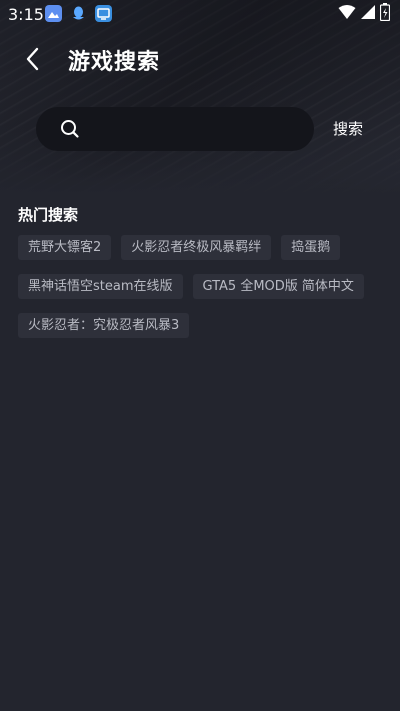  I want to click on hot-tag: 火影忍者终极风暴羁绊, so click(196, 247).